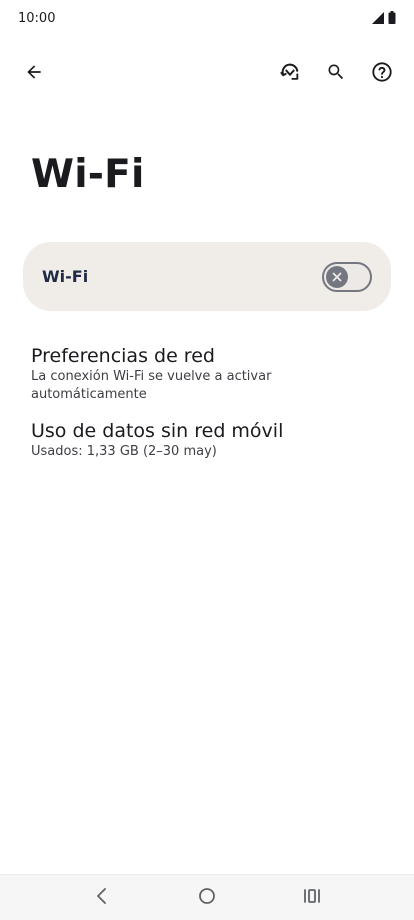 The width and height of the screenshot is (414, 920). I want to click on network-preferences-title: Preferencias de red, so click(123, 356).